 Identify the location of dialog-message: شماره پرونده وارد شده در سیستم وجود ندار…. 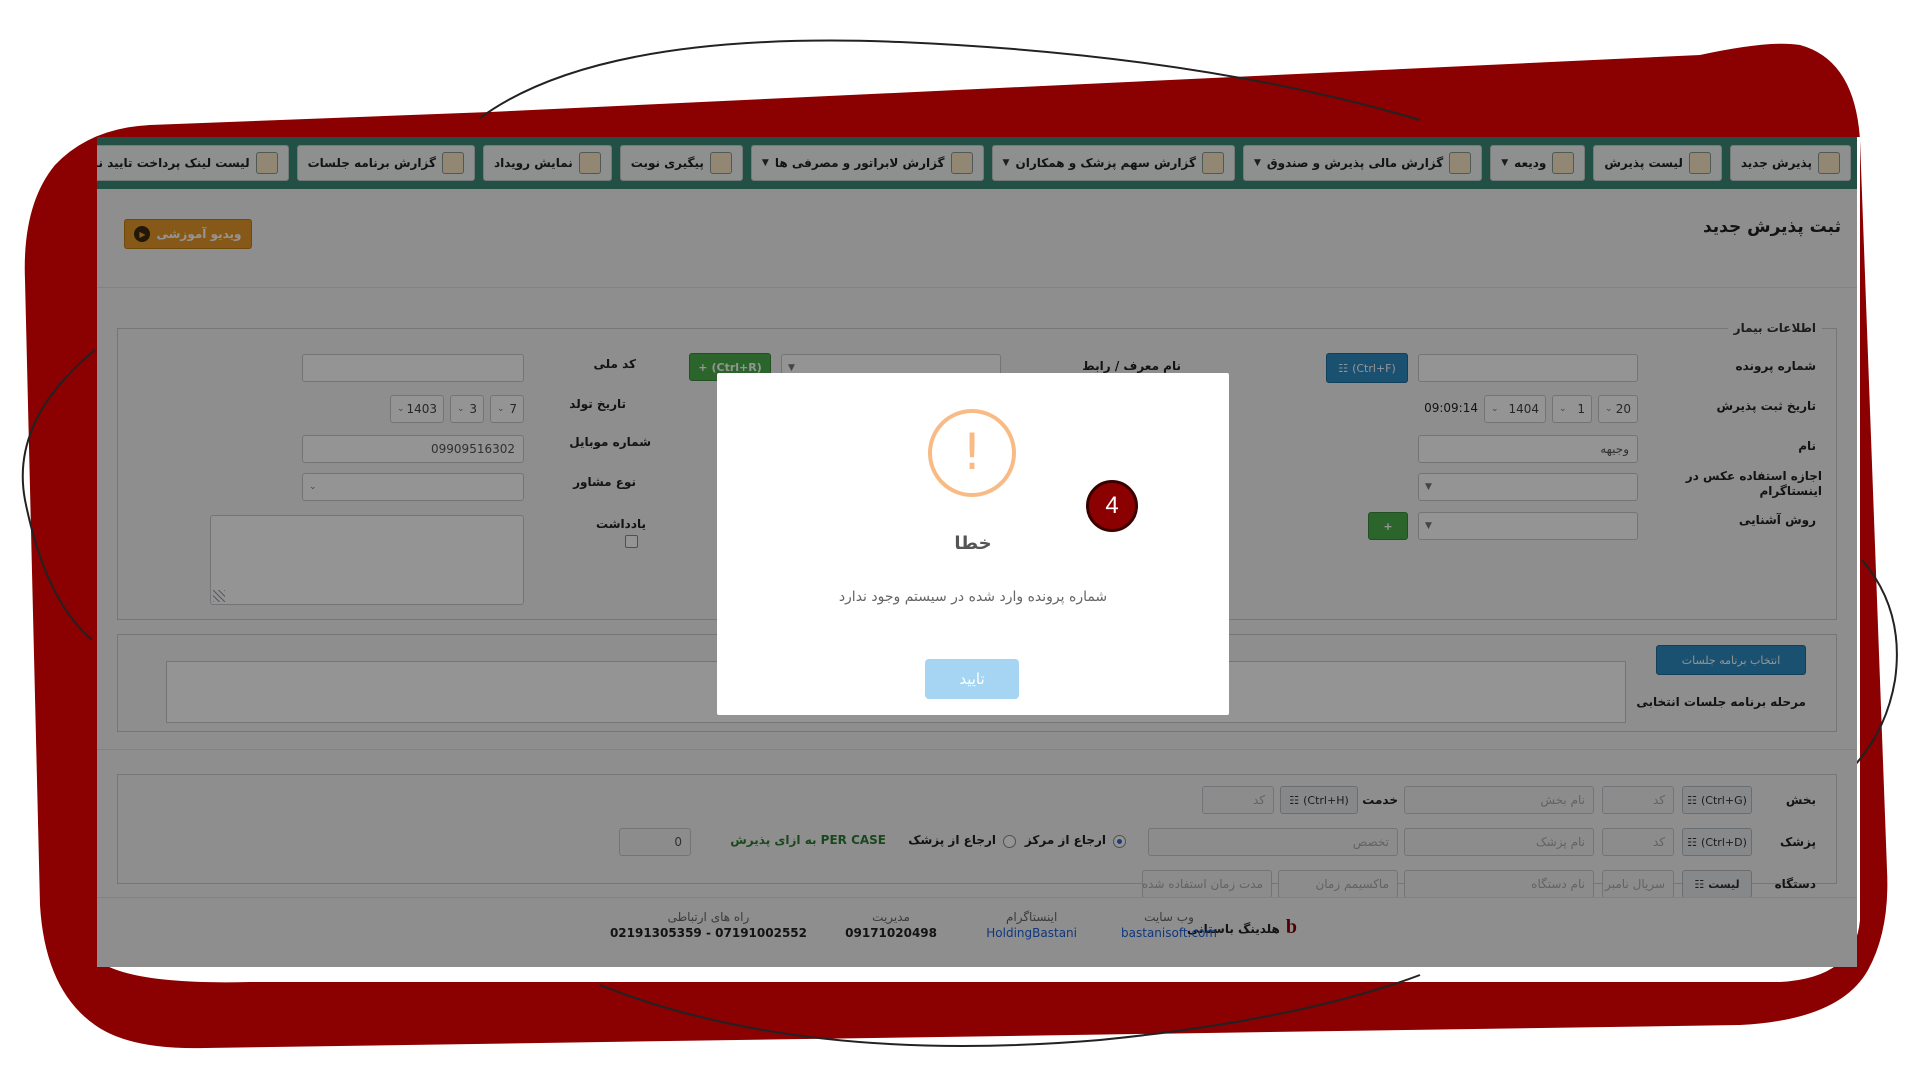
(973, 597).